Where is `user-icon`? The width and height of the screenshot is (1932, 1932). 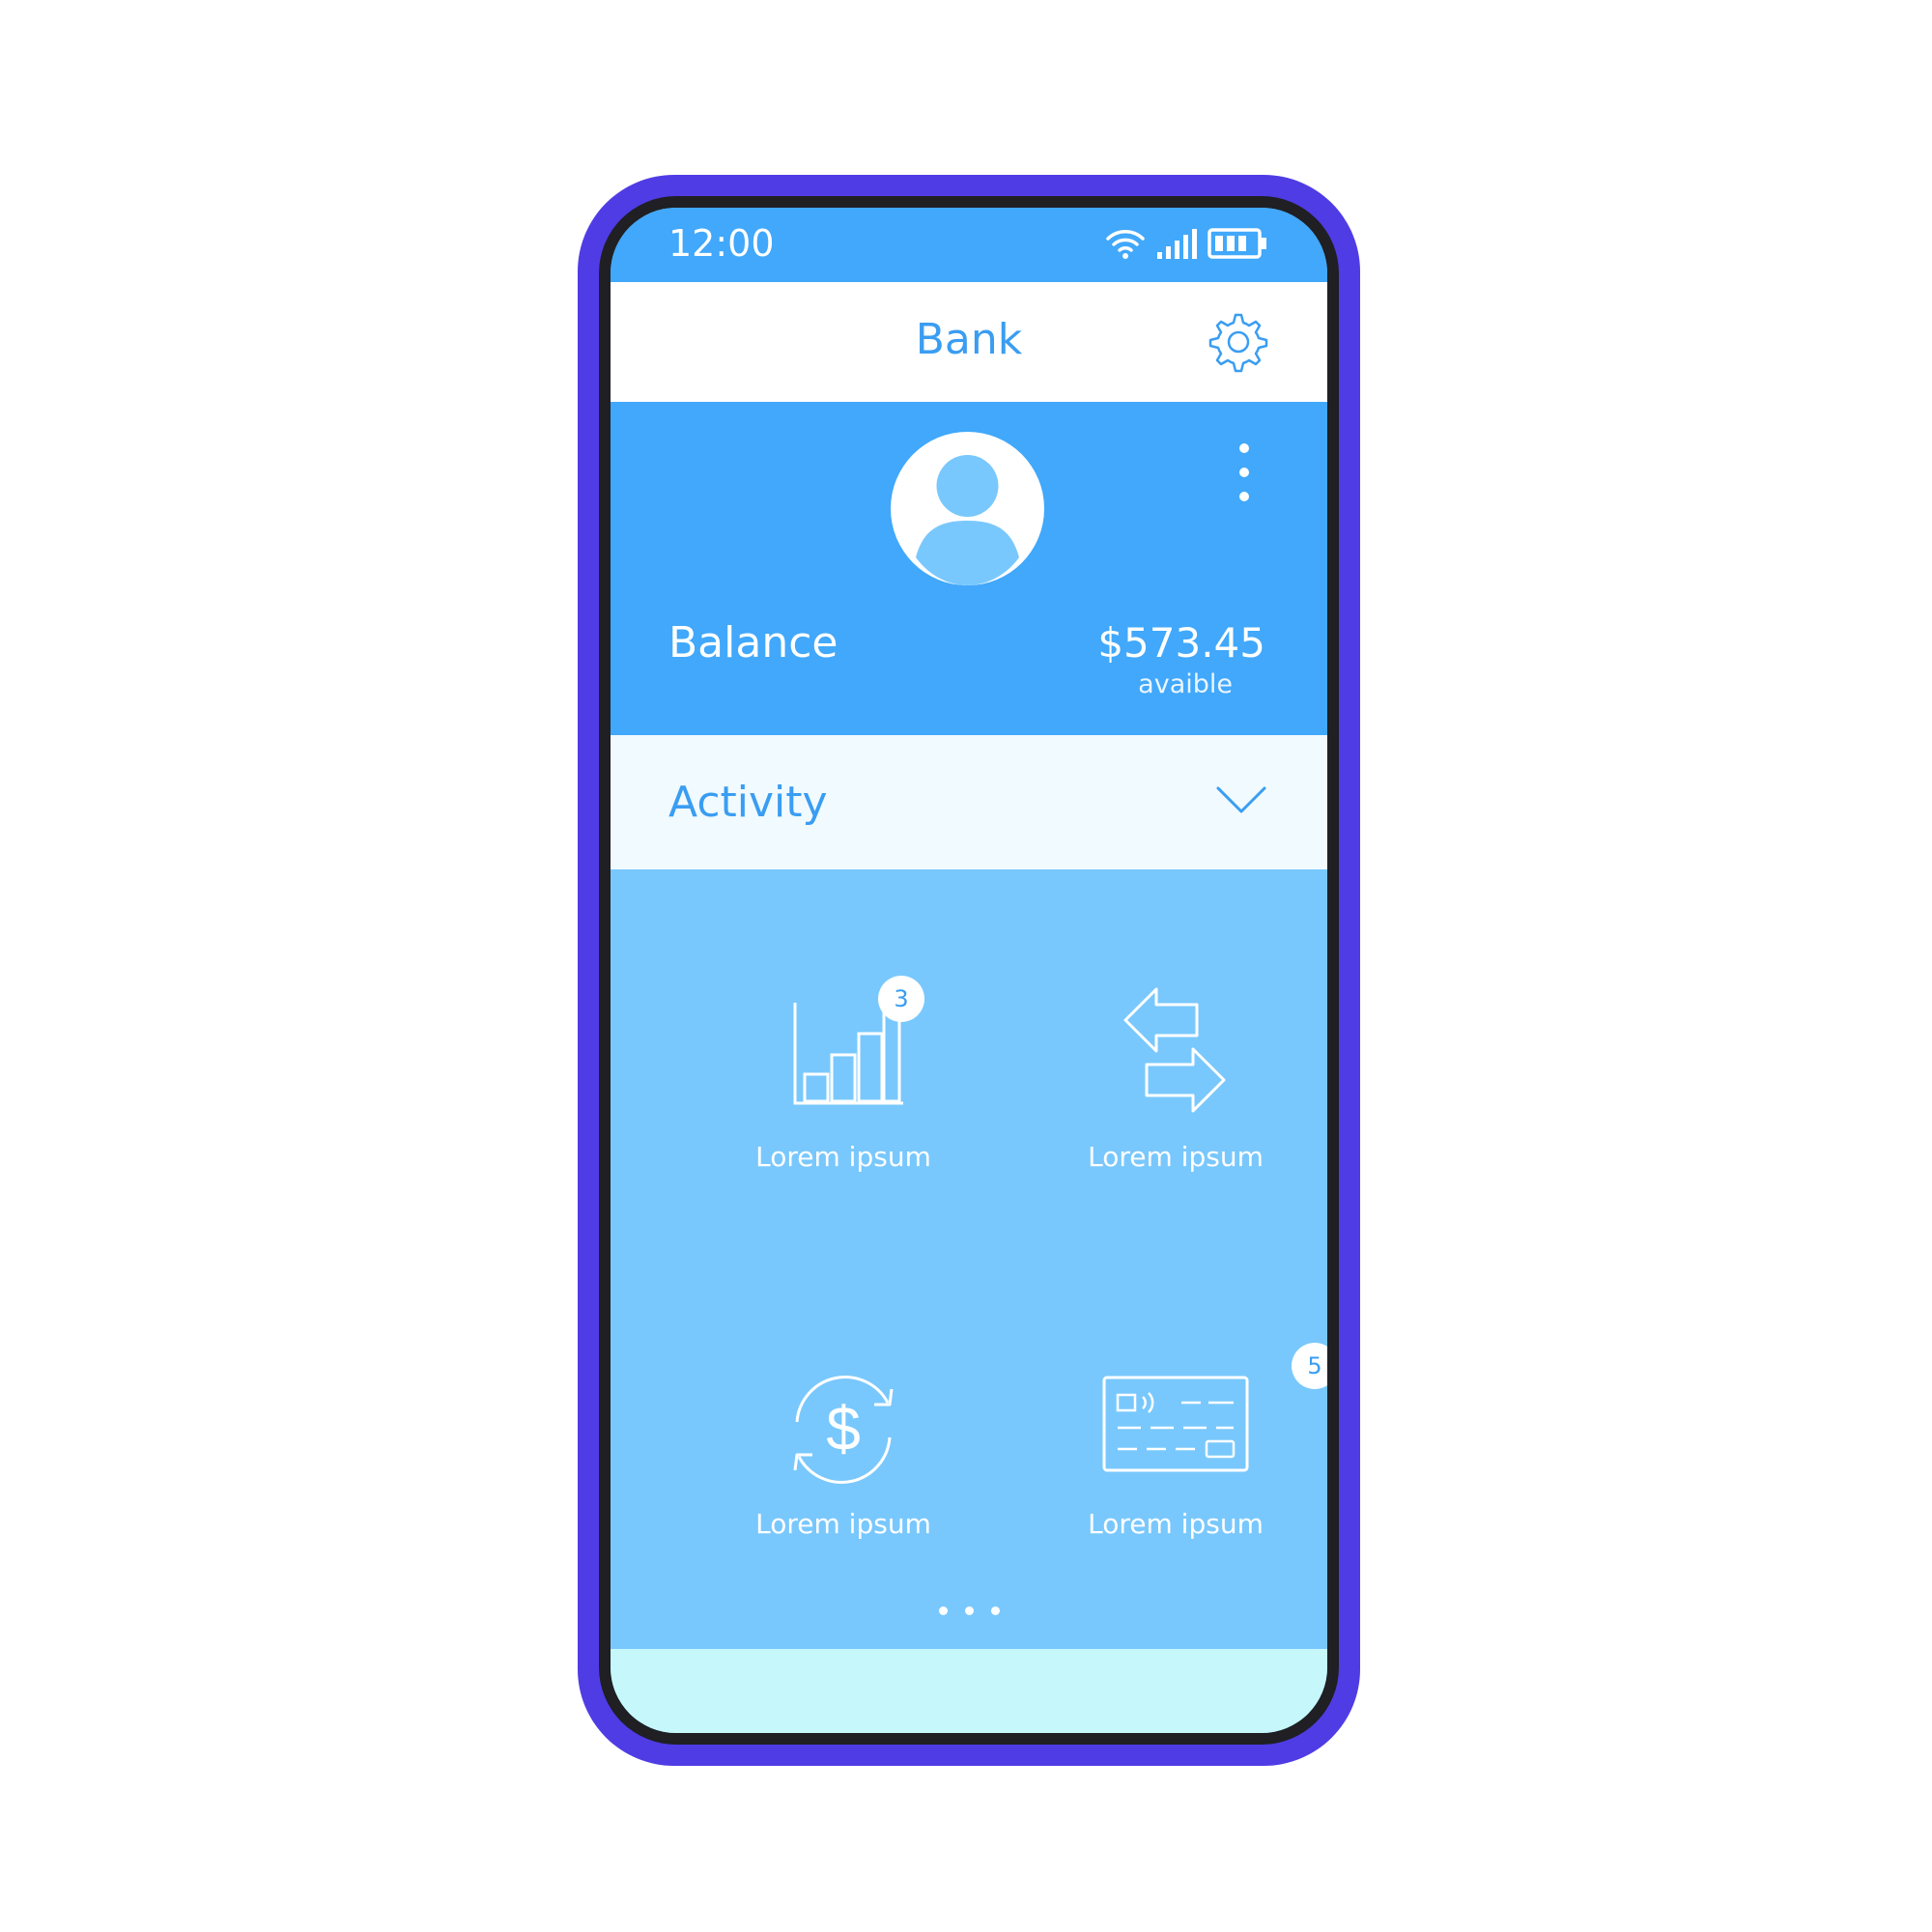
user-icon is located at coordinates (967, 520).